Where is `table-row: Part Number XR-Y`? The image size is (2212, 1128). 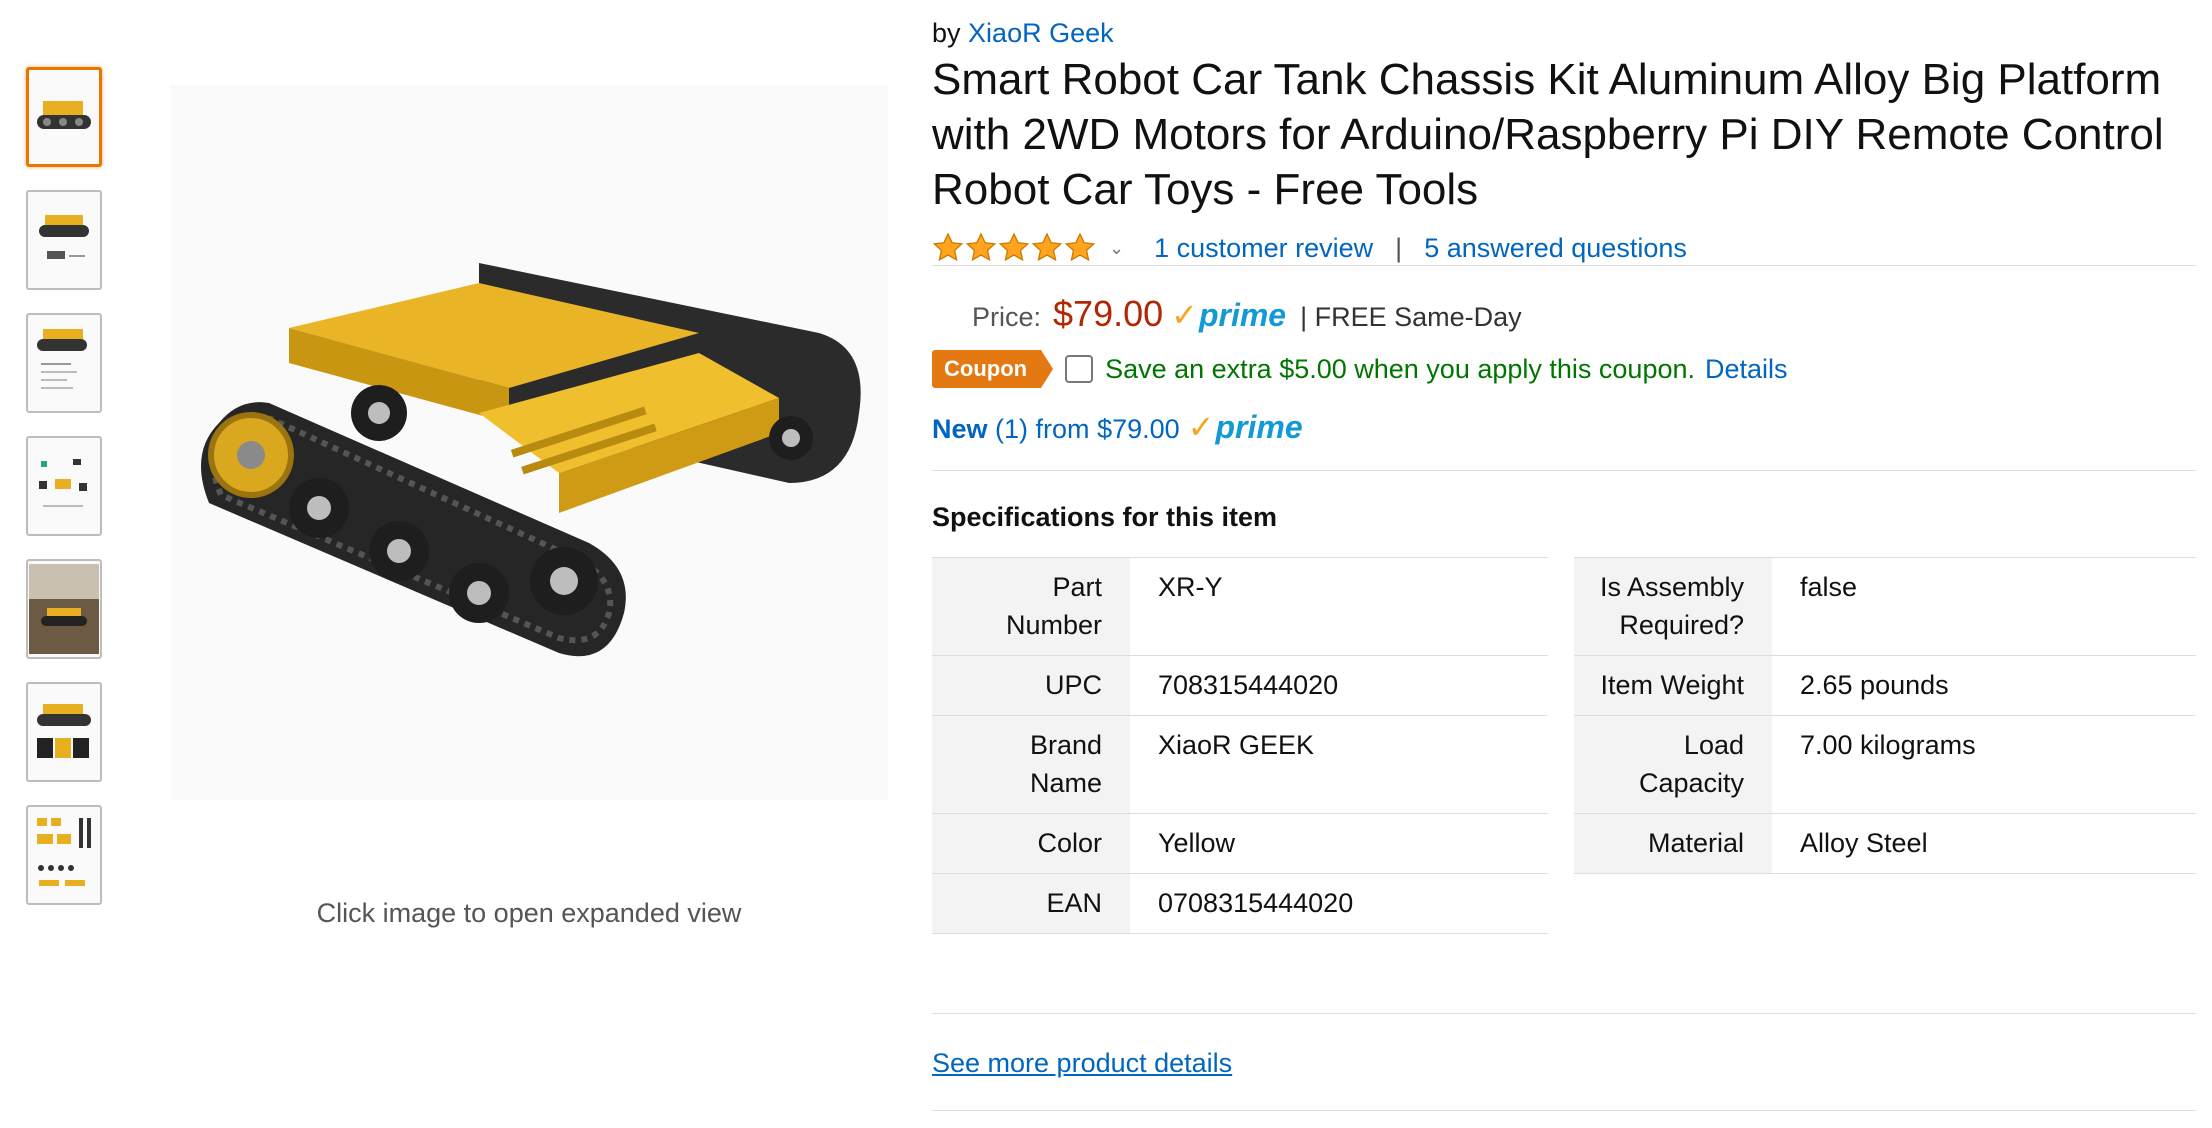 table-row: Part Number XR-Y is located at coordinates (1240, 606).